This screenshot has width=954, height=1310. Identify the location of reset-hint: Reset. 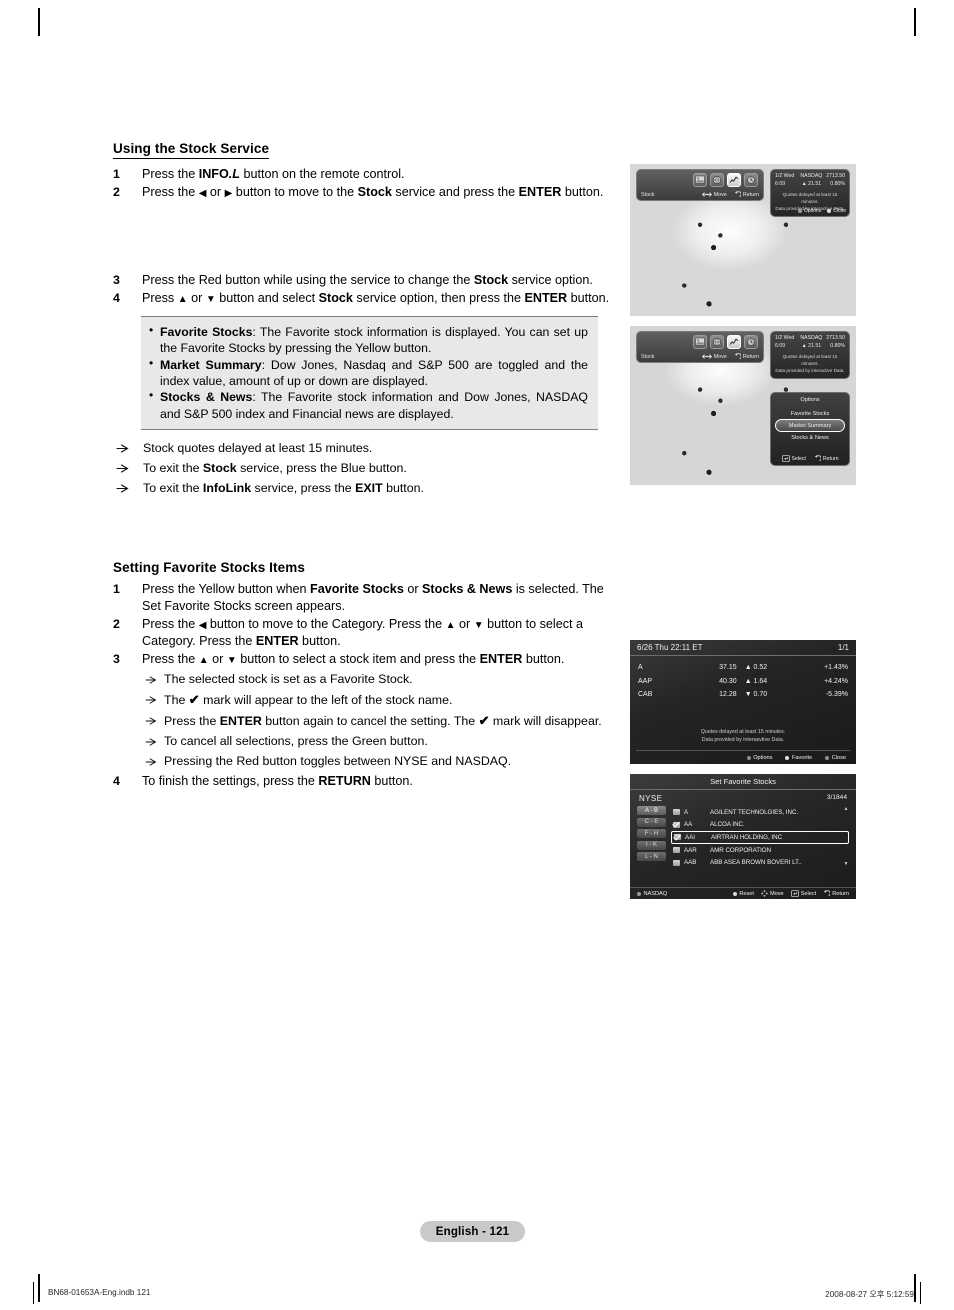
(743, 893).